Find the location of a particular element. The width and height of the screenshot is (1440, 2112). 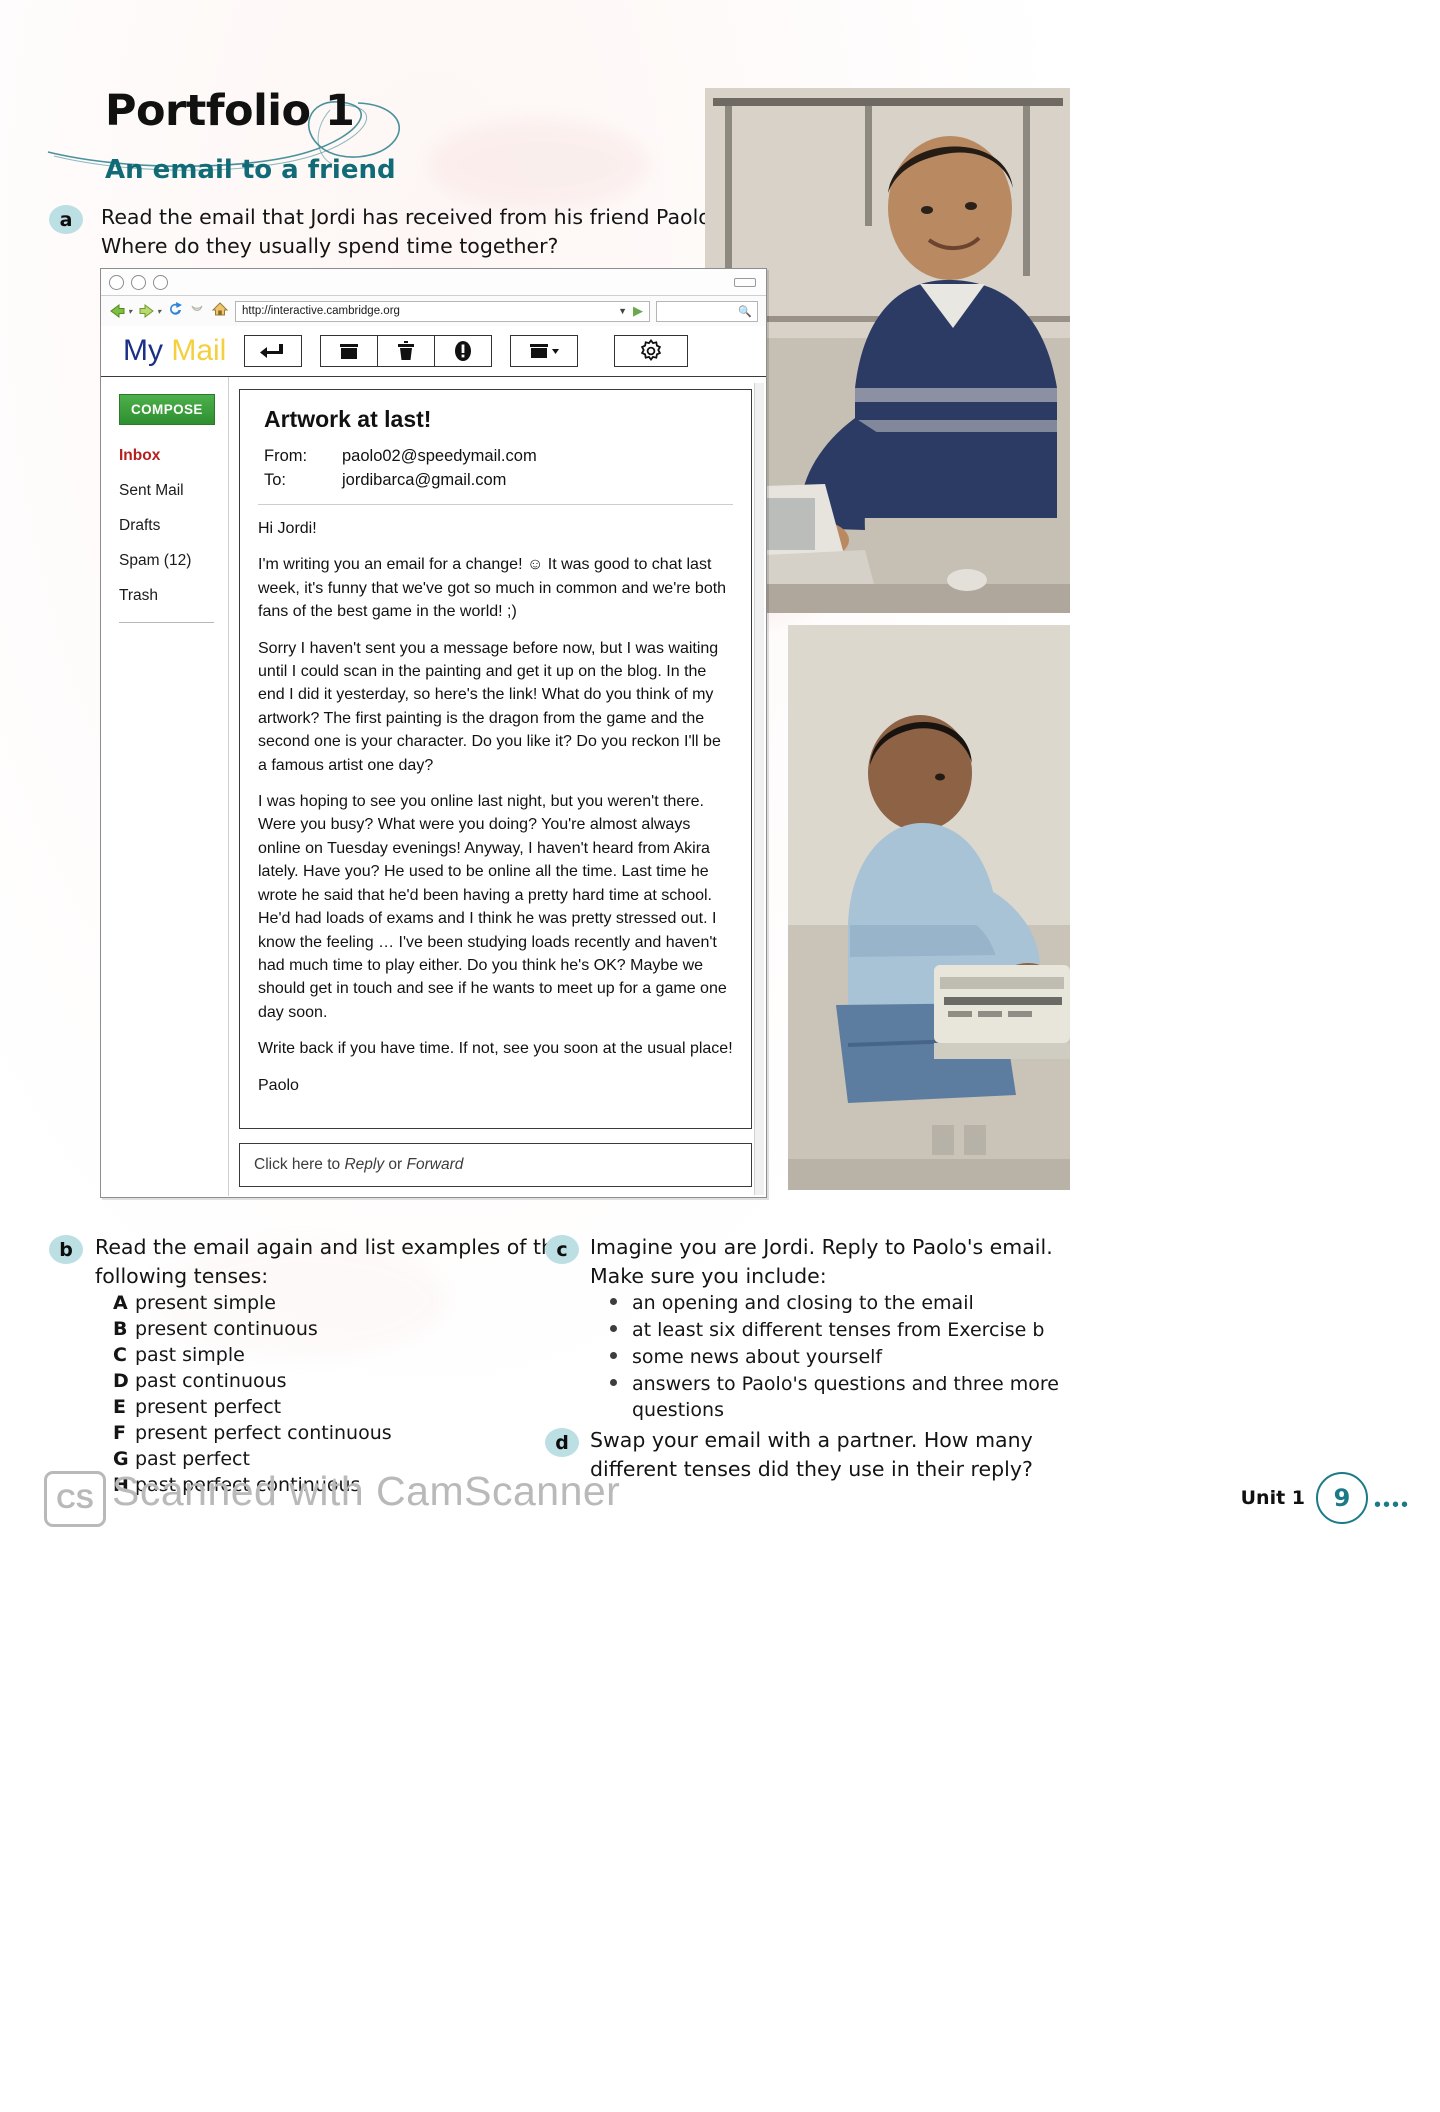

titlebar-widget is located at coordinates (745, 282).